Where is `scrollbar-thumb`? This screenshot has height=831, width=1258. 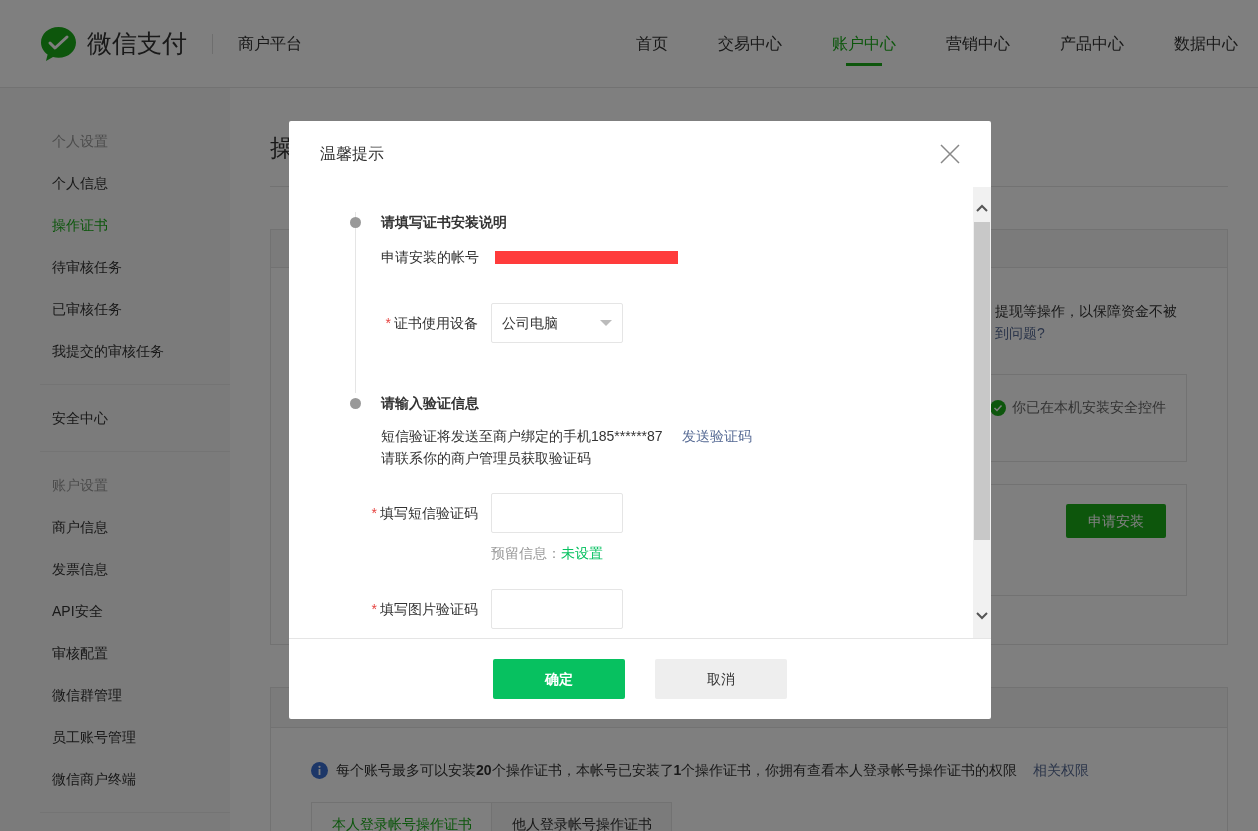
scrollbar-thumb is located at coordinates (982, 381).